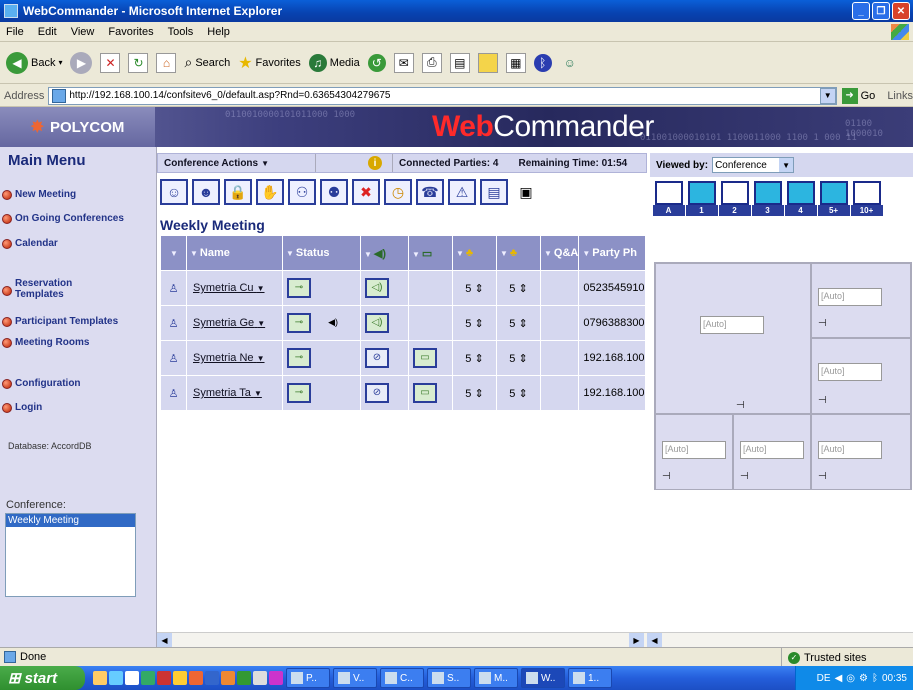  Describe the element at coordinates (430, 192) in the screenshot. I see `dial-out-icon: ☎` at that location.